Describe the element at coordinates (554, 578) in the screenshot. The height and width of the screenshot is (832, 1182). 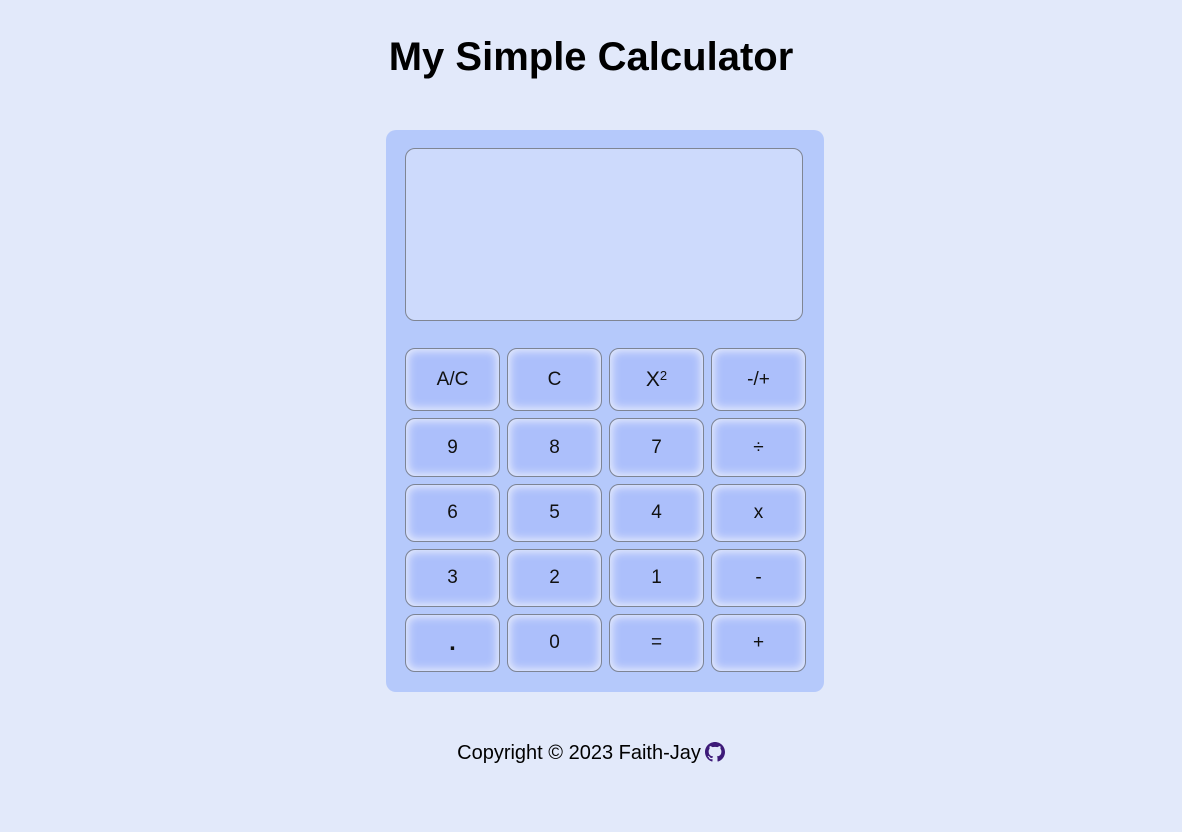
I see `digit-2-button: 2` at that location.